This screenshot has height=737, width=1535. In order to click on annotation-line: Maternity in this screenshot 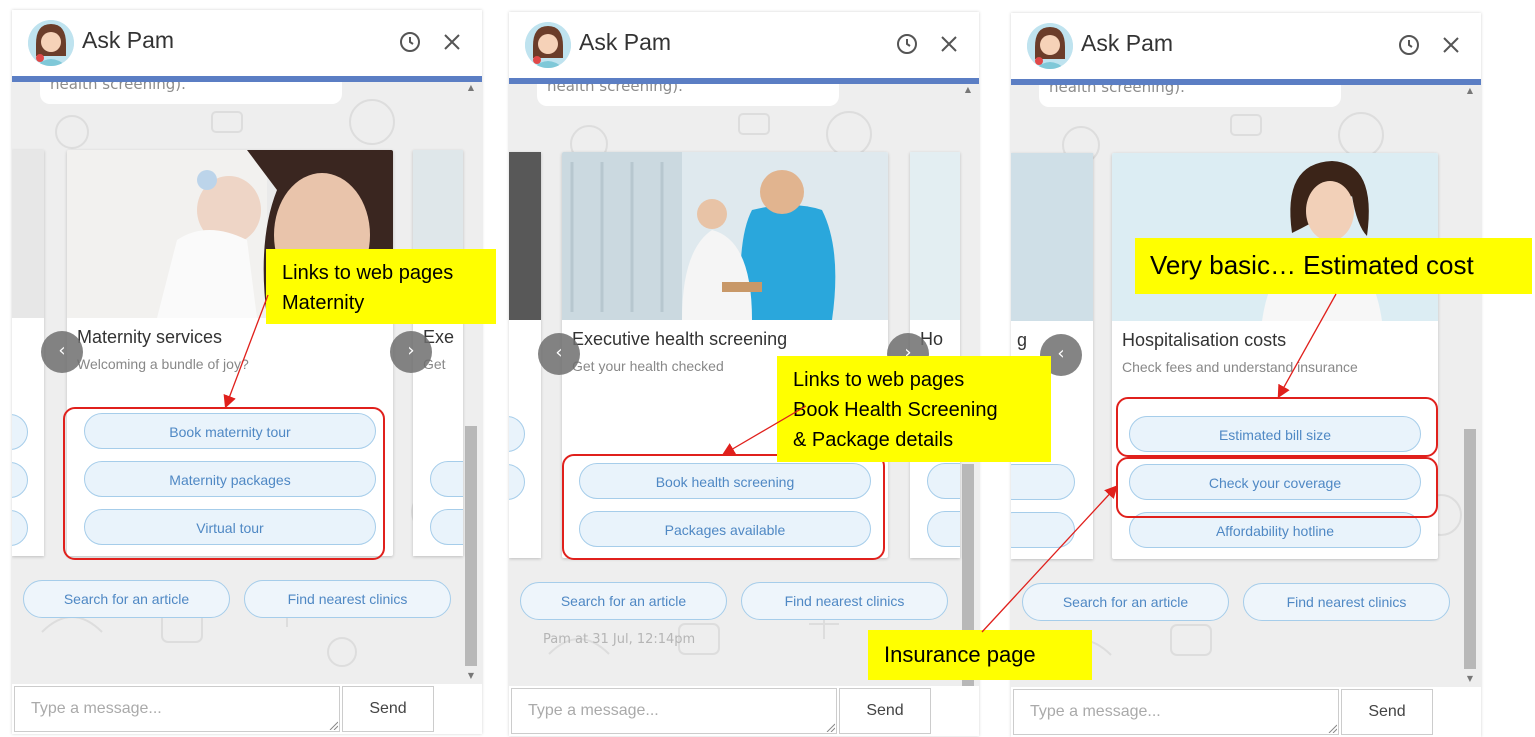, I will do `click(323, 303)`.